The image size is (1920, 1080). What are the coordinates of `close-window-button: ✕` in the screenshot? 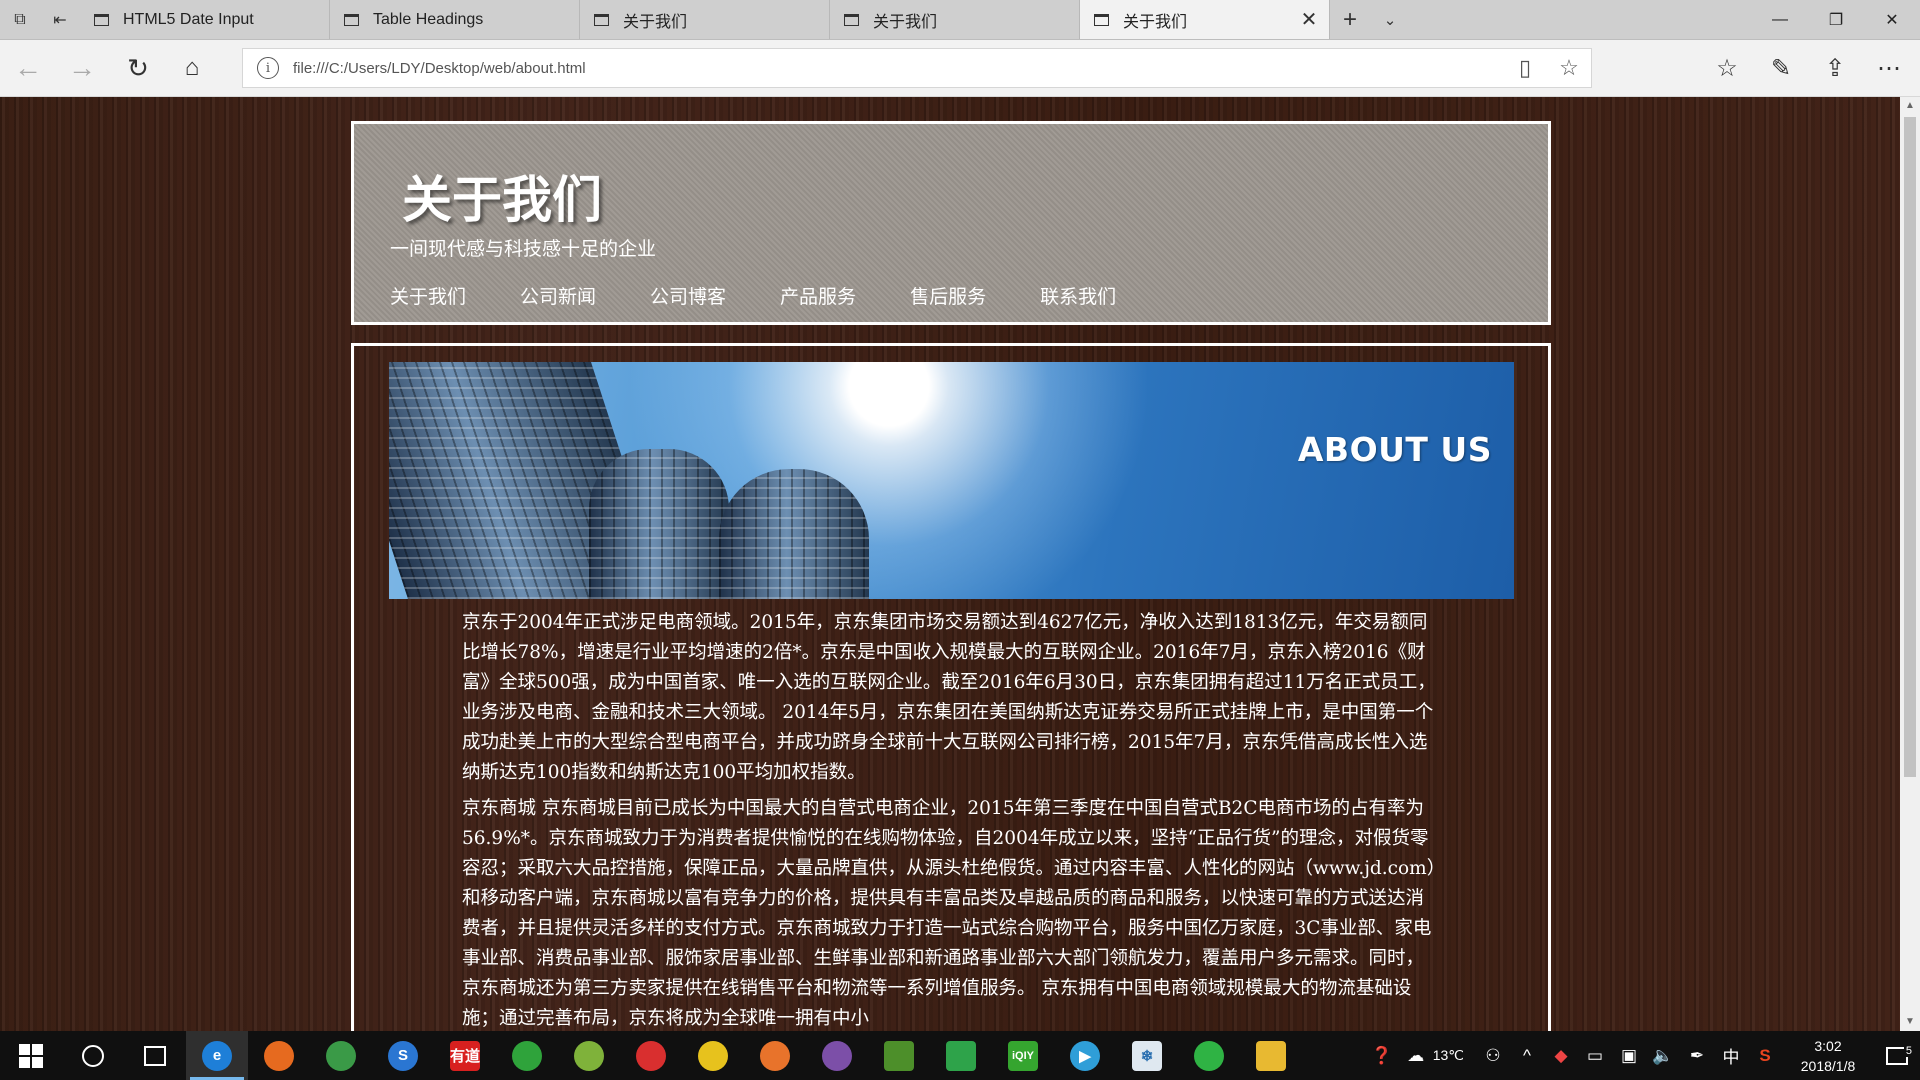 It's located at (1892, 19).